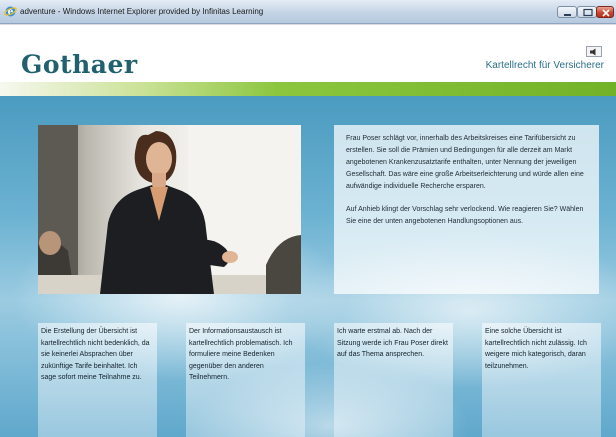 The image size is (616, 437). Describe the element at coordinates (10, 11) in the screenshot. I see `ie-icon: e` at that location.